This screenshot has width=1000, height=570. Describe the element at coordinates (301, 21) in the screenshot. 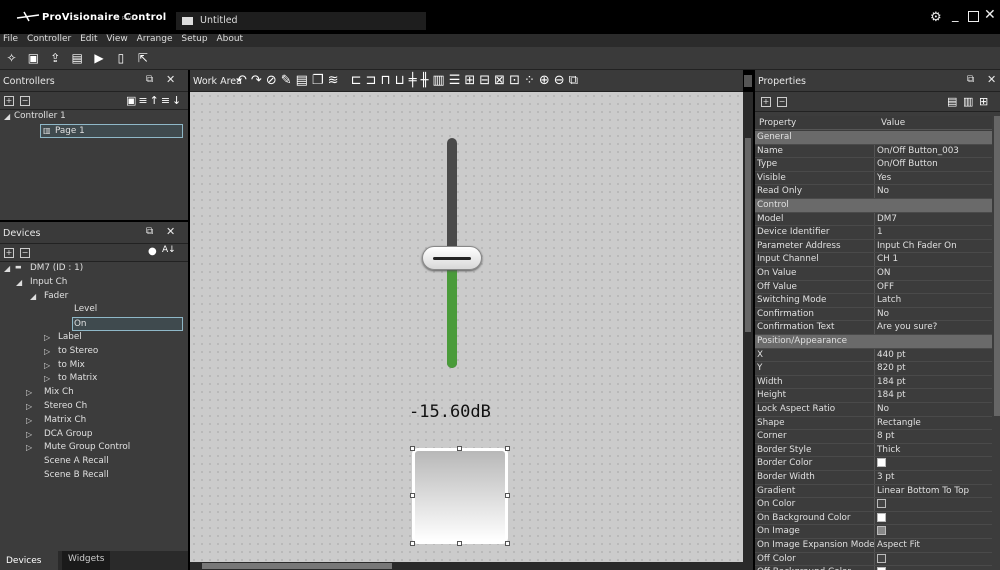

I see `document-tab: Untitled` at that location.